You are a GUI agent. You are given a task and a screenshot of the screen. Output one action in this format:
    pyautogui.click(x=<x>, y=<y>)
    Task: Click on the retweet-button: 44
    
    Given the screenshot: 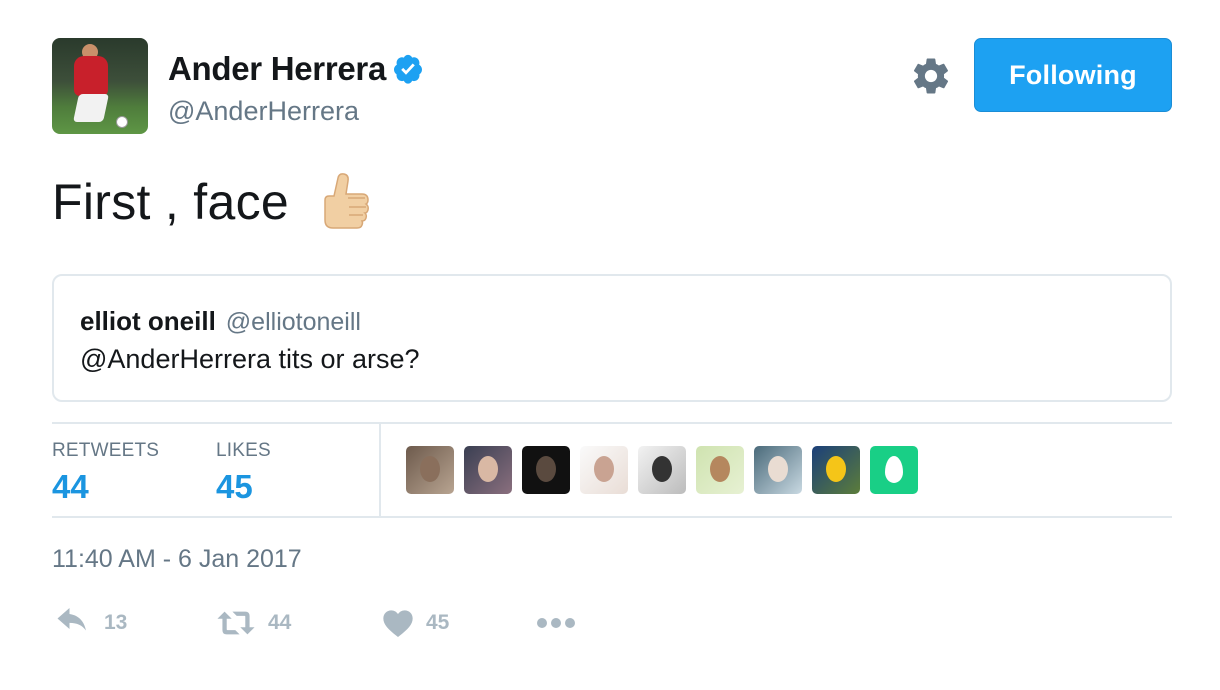 What is the action you would take?
    pyautogui.click(x=253, y=623)
    